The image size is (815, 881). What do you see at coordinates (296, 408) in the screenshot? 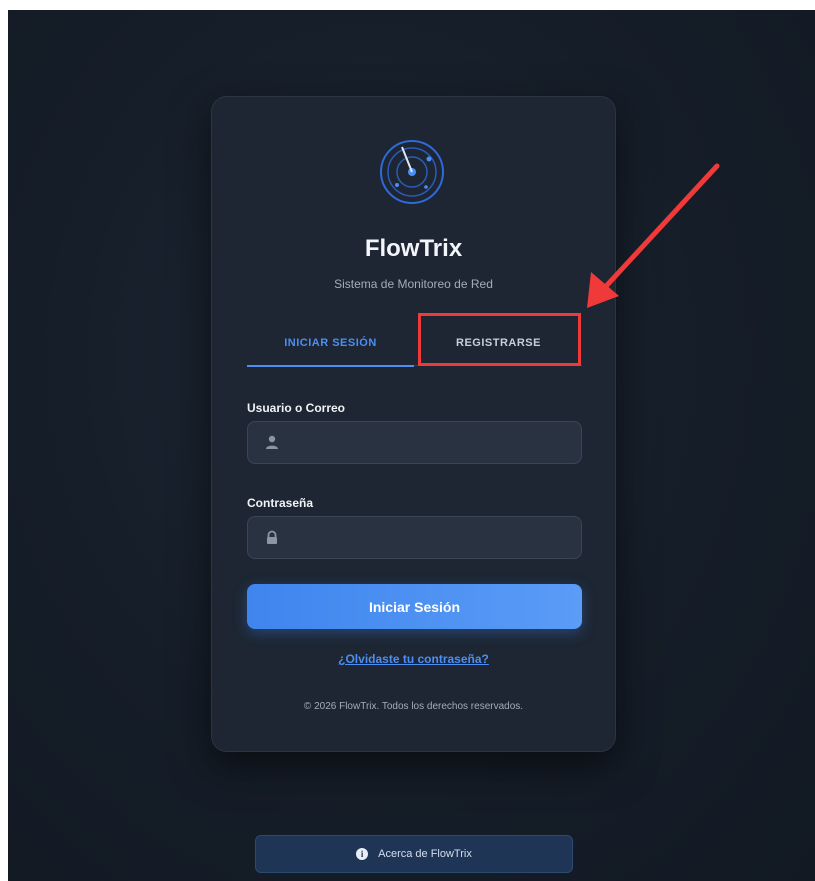
I see `username-label: Usuario o Correo` at bounding box center [296, 408].